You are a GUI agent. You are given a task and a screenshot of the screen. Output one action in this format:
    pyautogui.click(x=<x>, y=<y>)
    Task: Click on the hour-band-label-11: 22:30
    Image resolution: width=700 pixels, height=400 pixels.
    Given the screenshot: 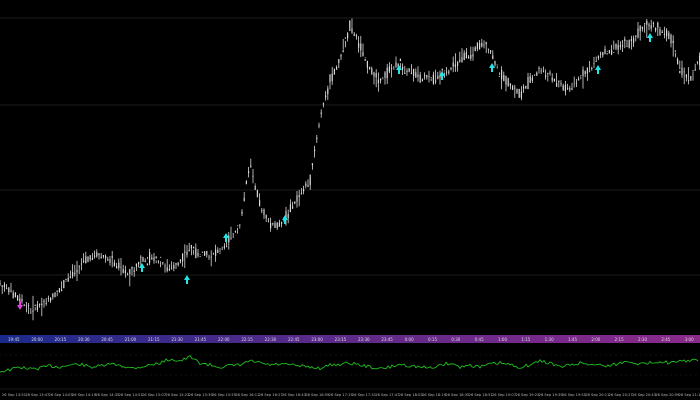 What is the action you would take?
    pyautogui.click(x=271, y=339)
    